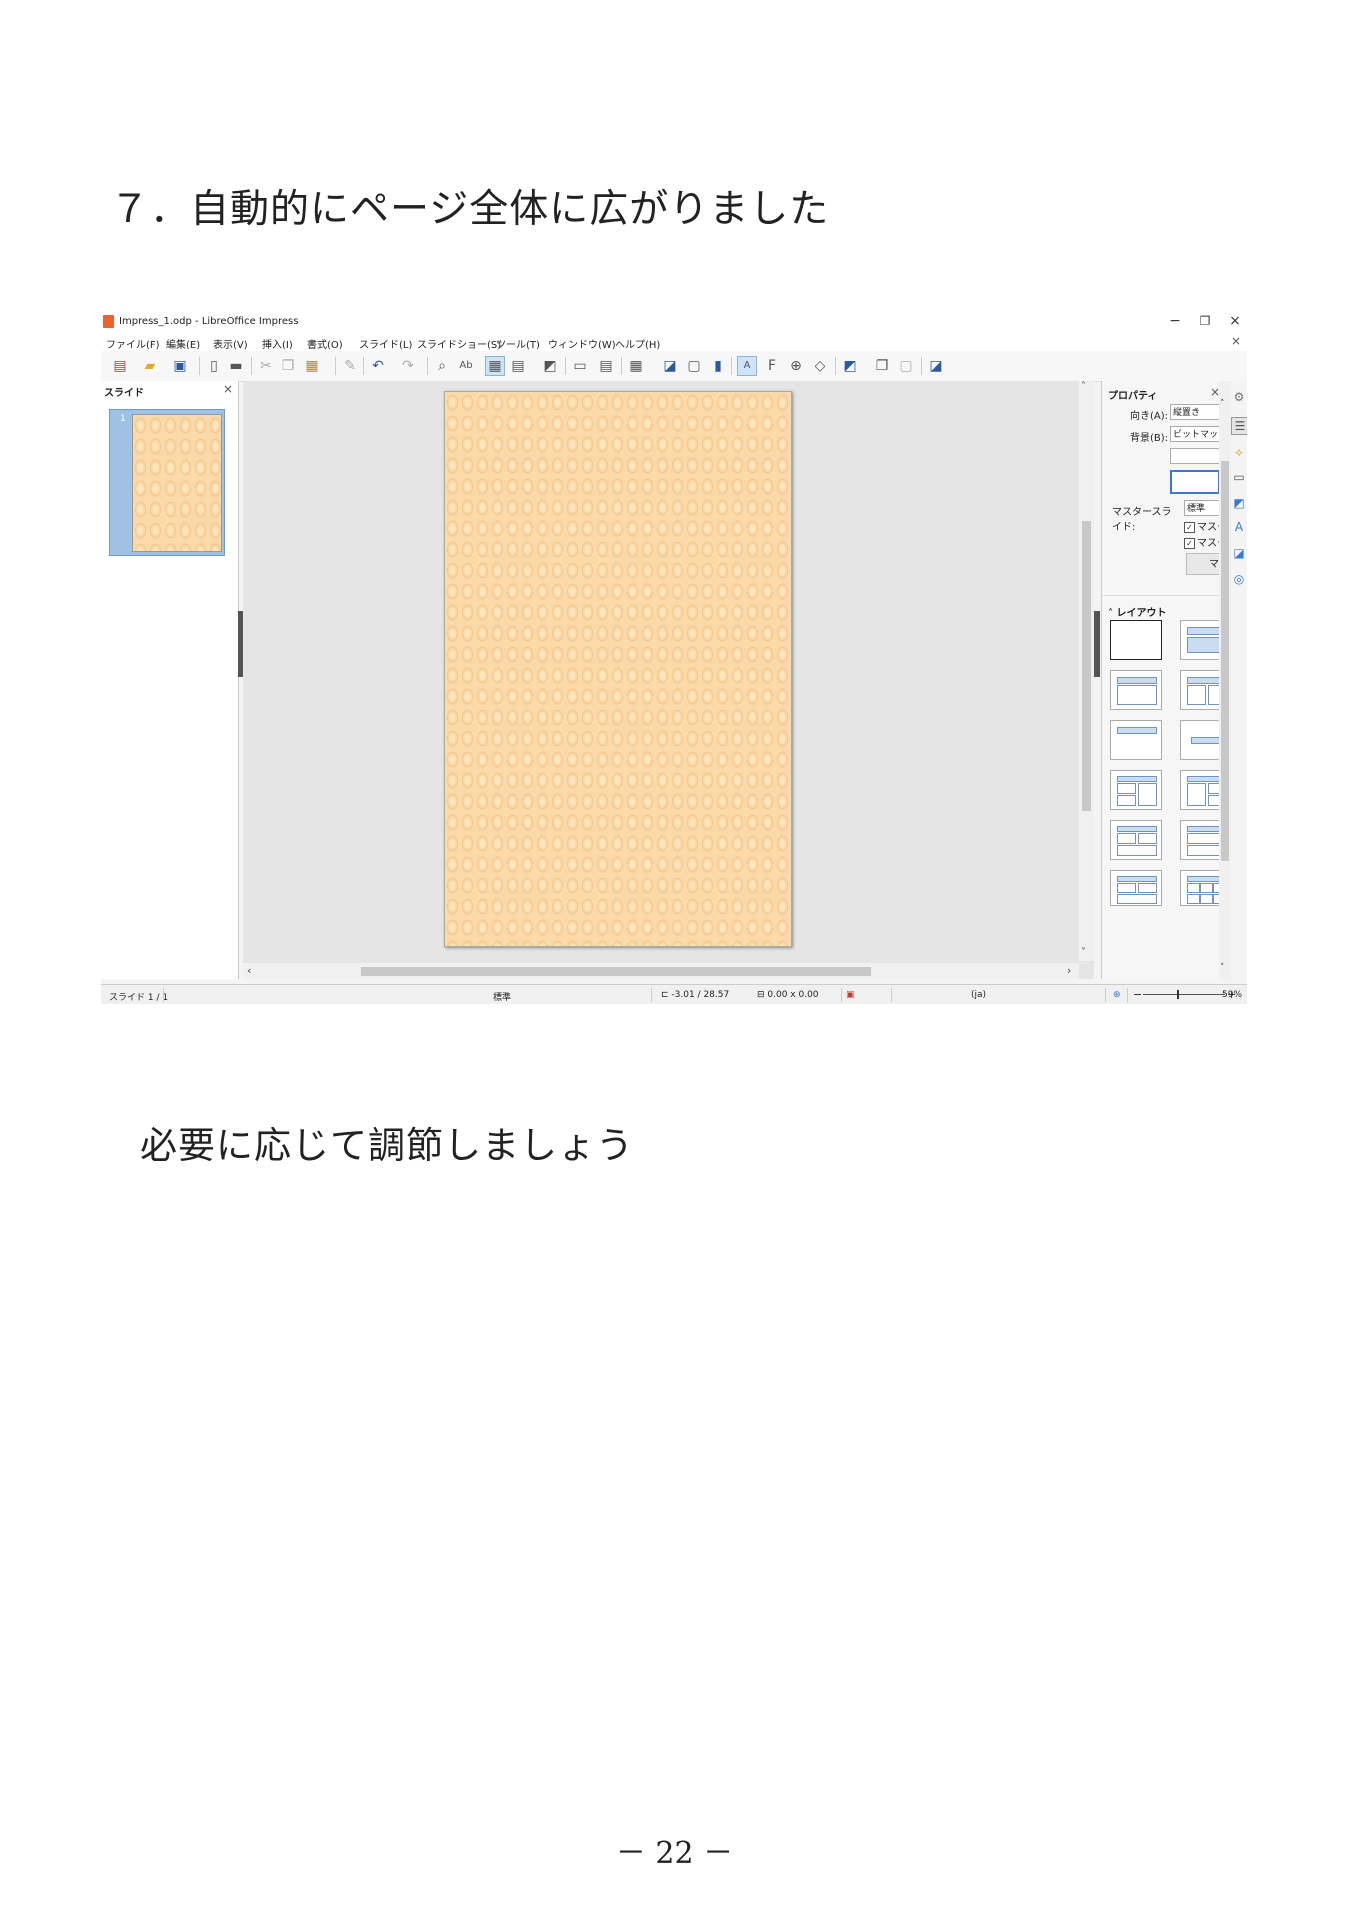 The height and width of the screenshot is (1915, 1349). Describe the element at coordinates (1239, 579) in the screenshot. I see `navigator-icon: ◎` at that location.